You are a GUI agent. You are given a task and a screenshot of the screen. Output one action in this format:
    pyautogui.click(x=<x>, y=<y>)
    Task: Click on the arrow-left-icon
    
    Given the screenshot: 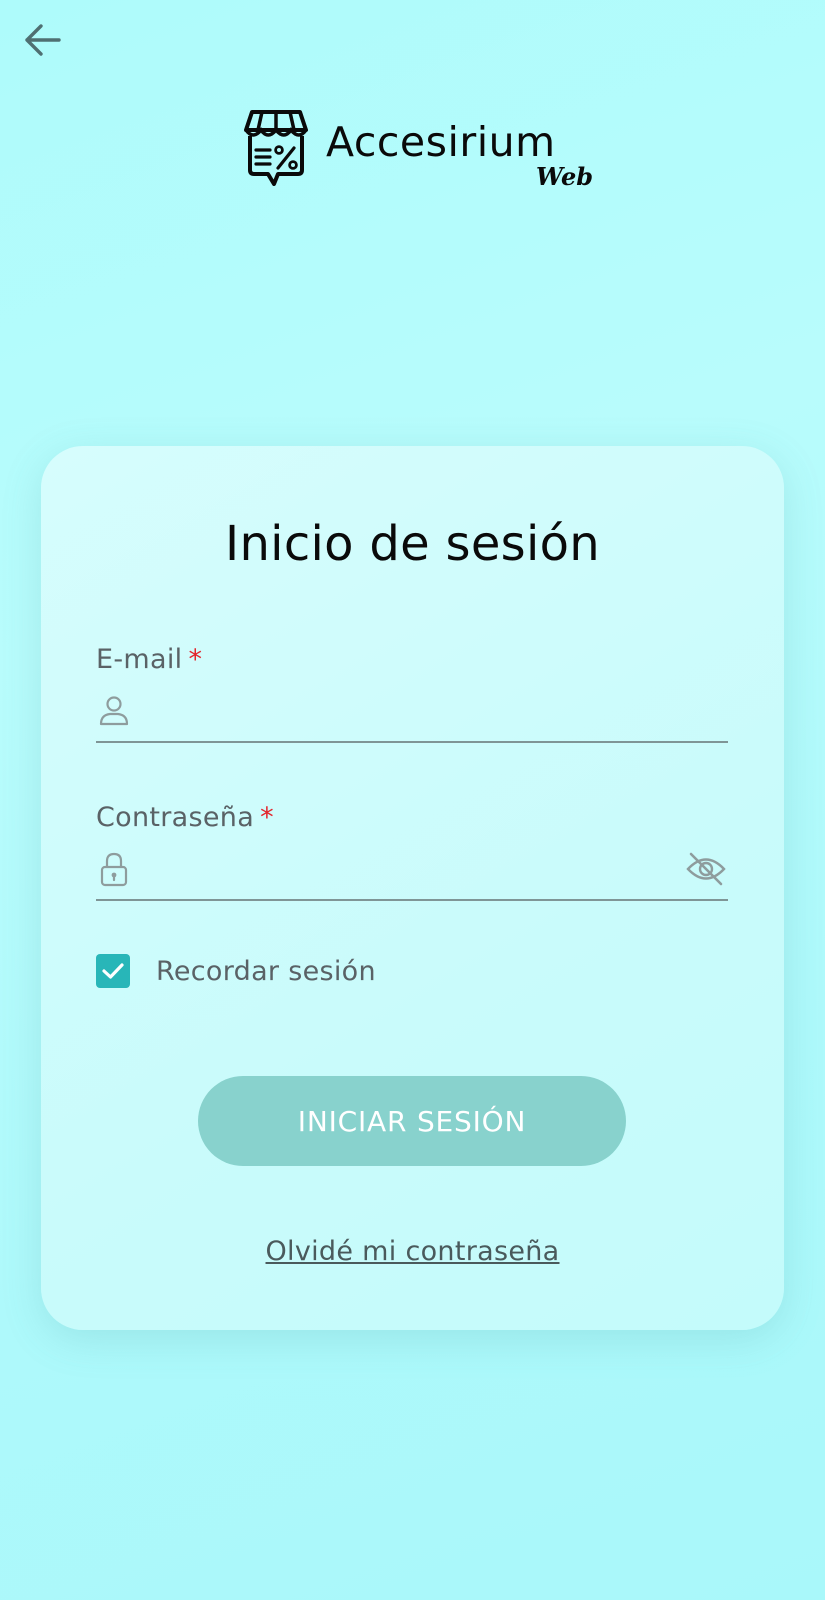 What is the action you would take?
    pyautogui.click(x=43, y=40)
    